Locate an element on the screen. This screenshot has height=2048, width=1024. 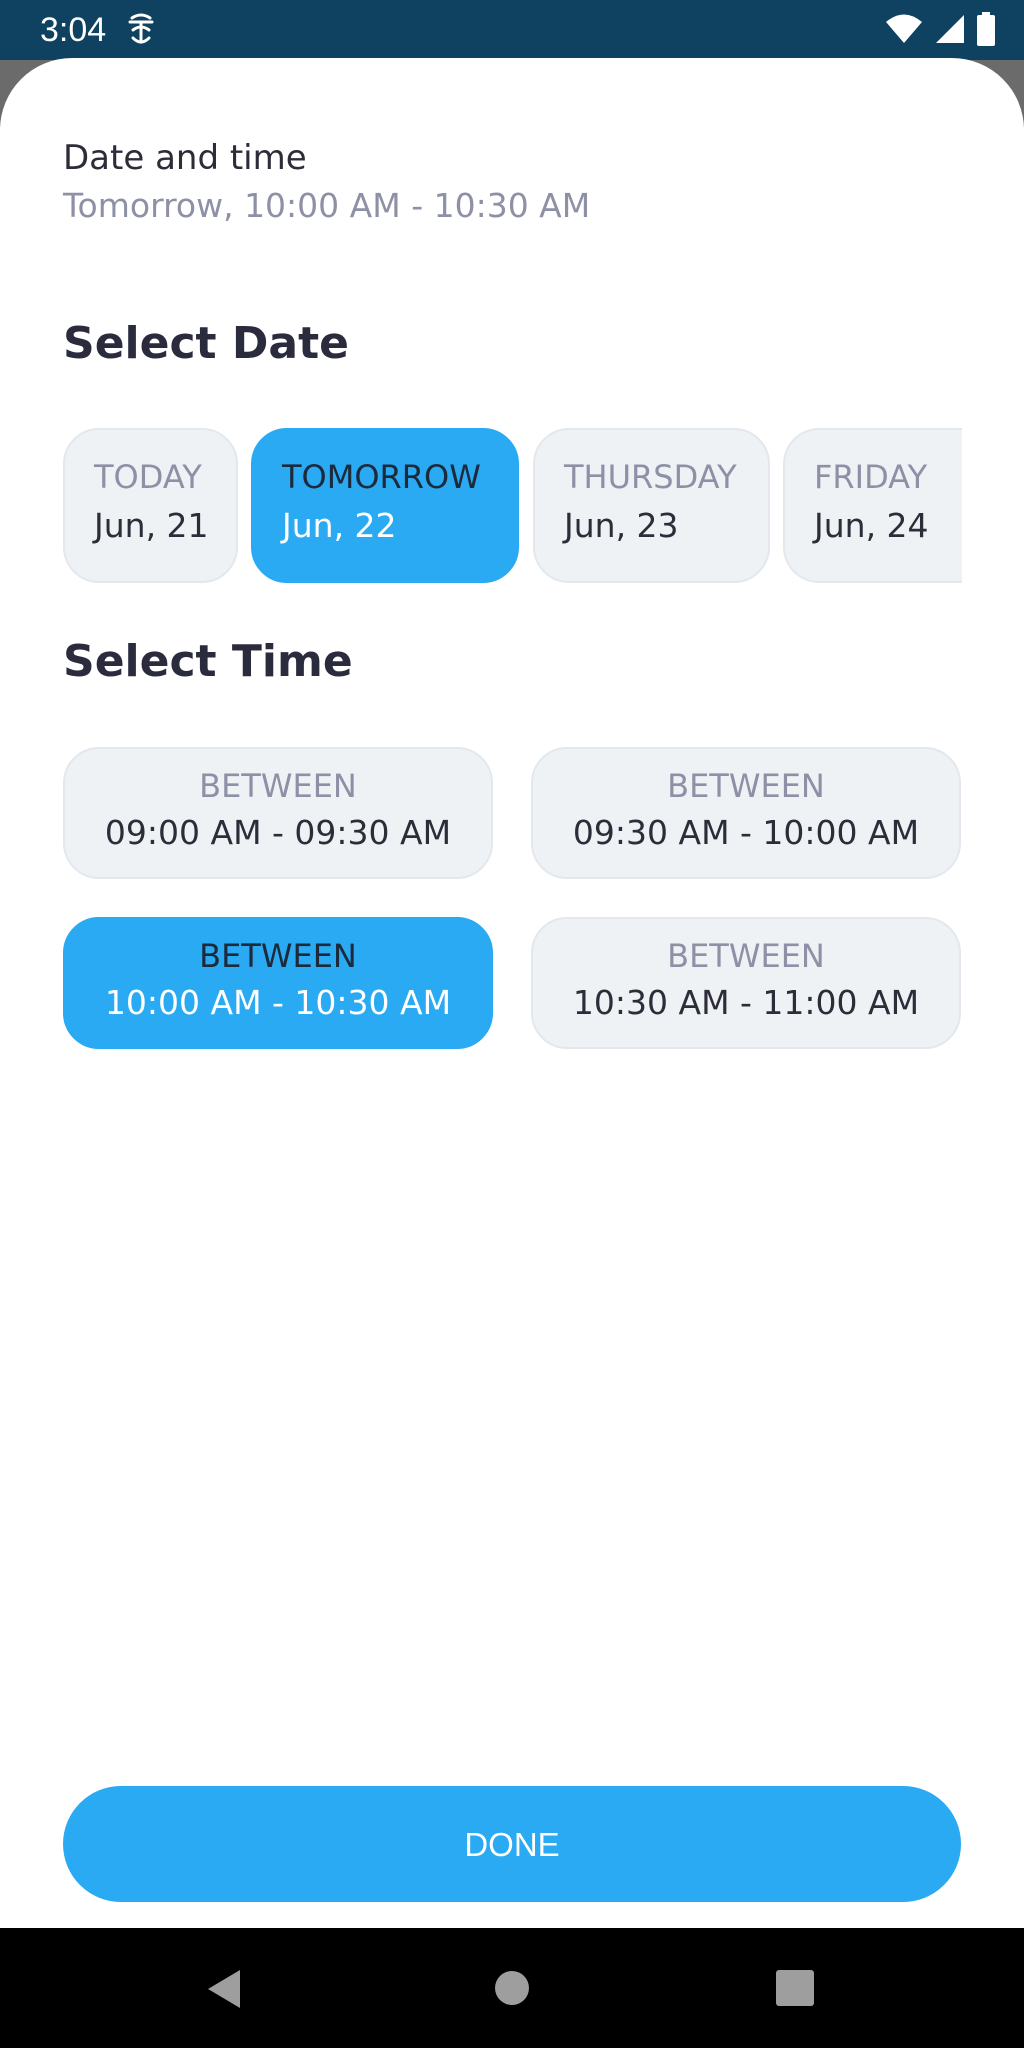
status-bar: 3:04 is located at coordinates (512, 30).